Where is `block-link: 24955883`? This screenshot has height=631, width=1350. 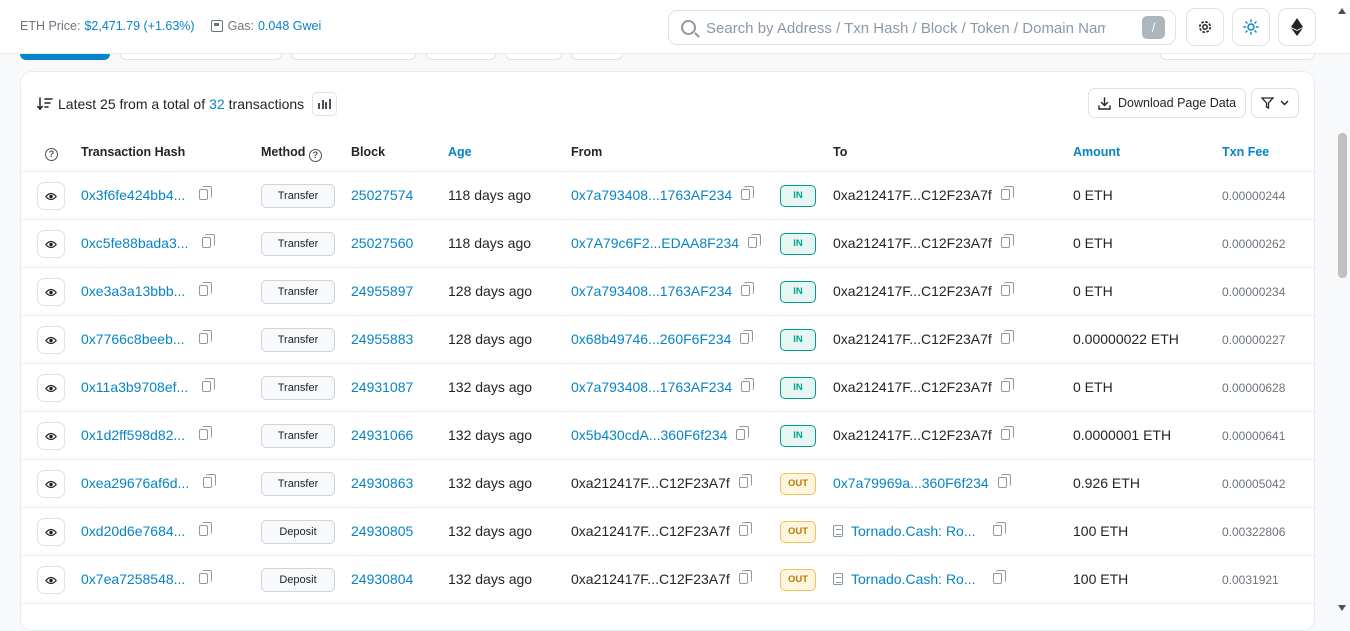
block-link: 24955883 is located at coordinates (382, 339).